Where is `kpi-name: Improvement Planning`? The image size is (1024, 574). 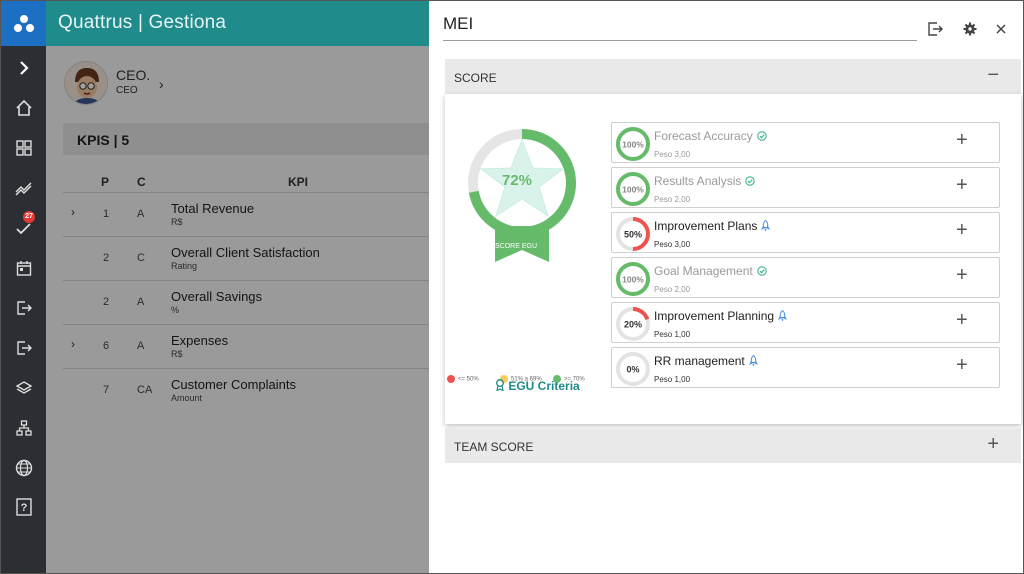 kpi-name: Improvement Planning is located at coordinates (721, 316).